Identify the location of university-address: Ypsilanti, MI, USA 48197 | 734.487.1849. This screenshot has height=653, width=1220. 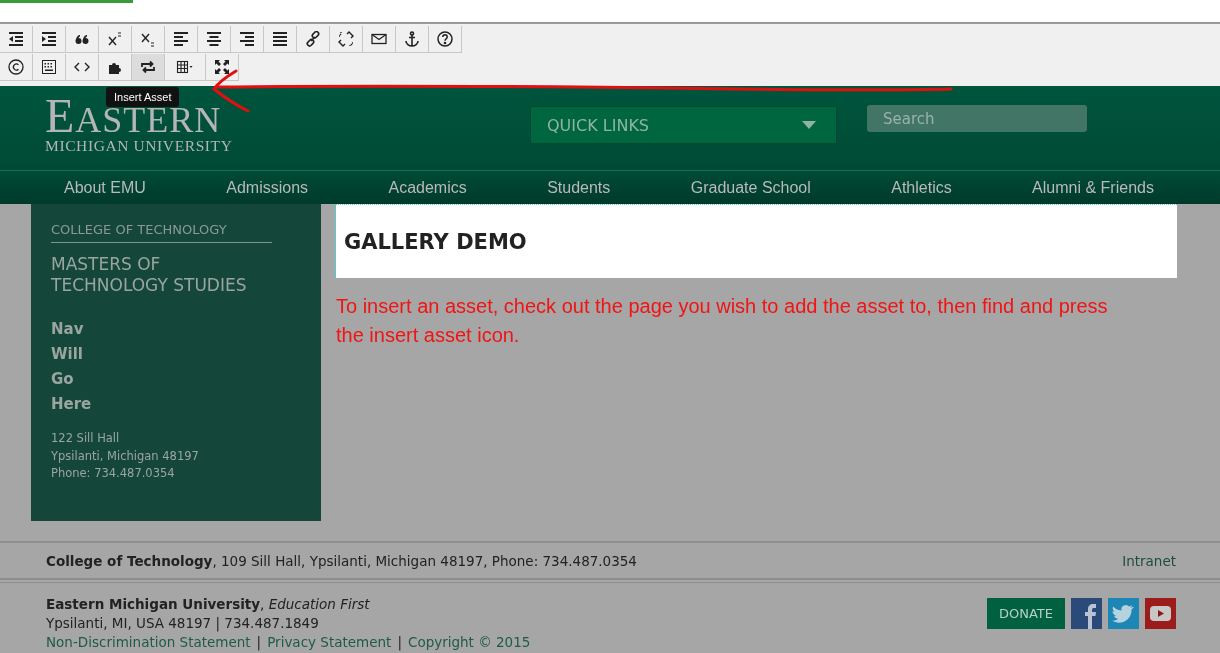
(183, 623).